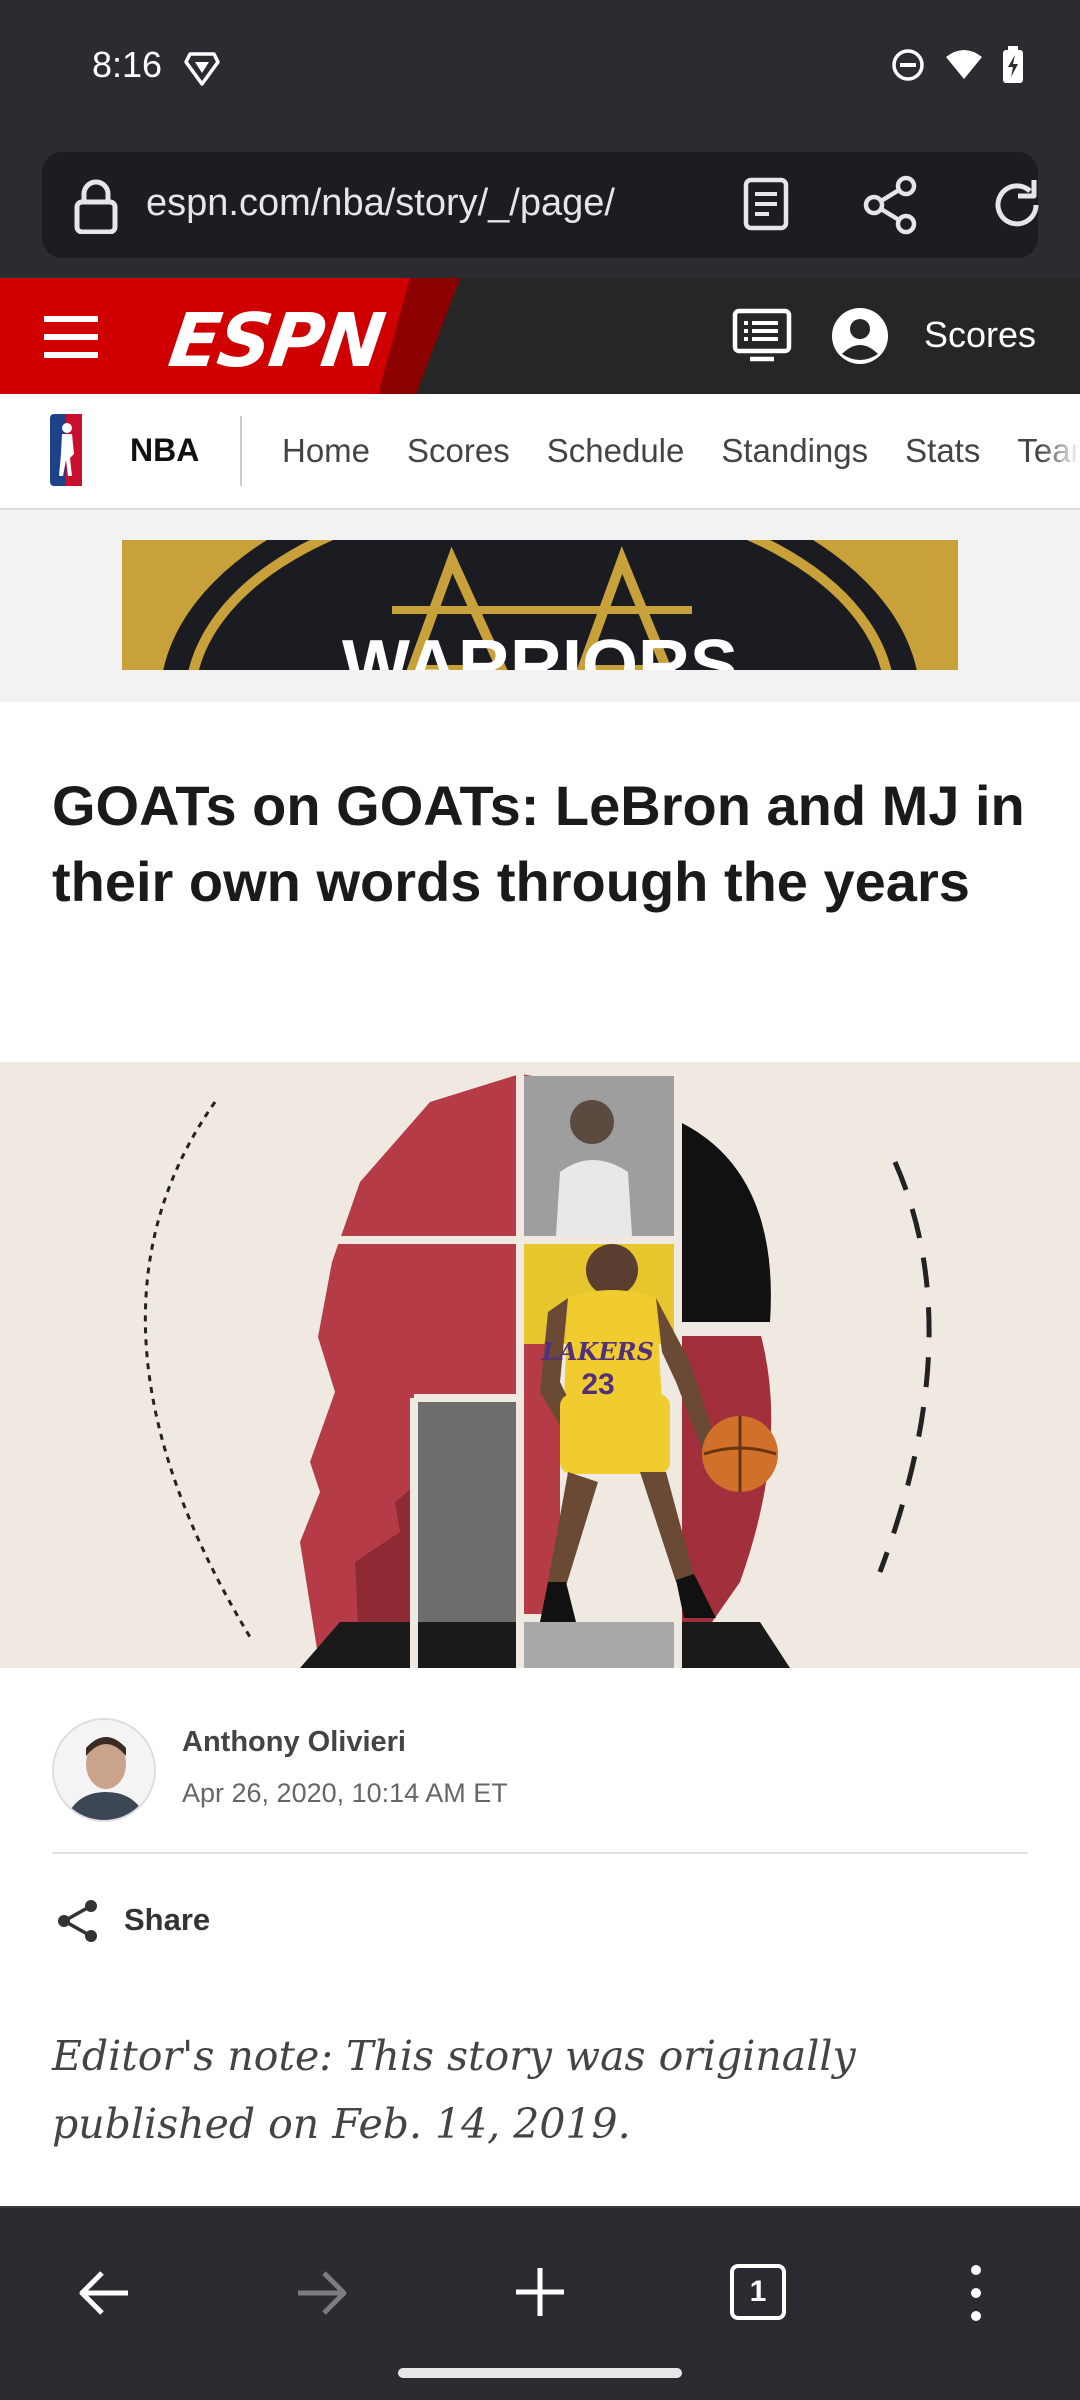  What do you see at coordinates (1017, 205) in the screenshot?
I see `reload-icon` at bounding box center [1017, 205].